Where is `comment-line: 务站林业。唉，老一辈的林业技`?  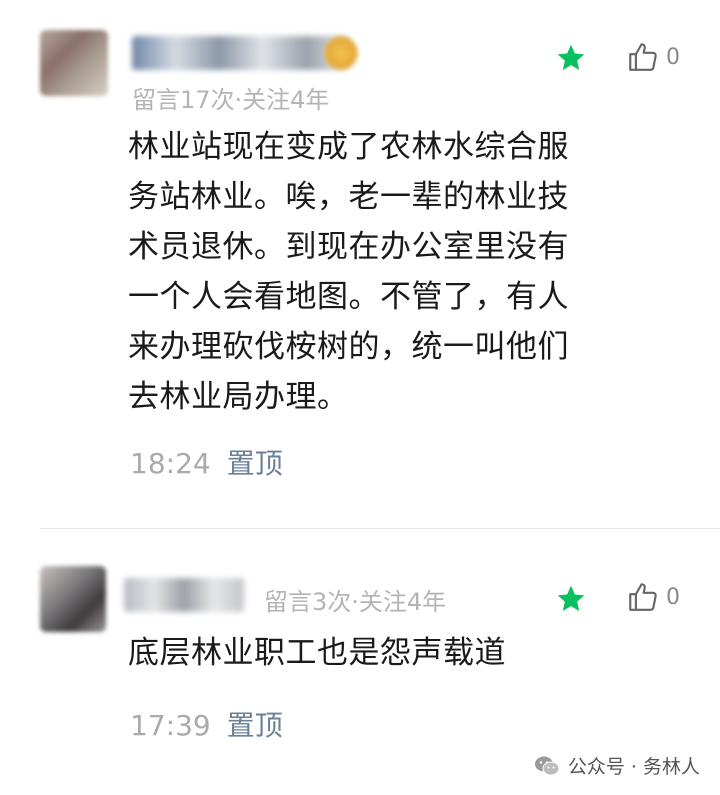
comment-line: 务站林业。唉，老一辈的林业技 is located at coordinates (348, 197).